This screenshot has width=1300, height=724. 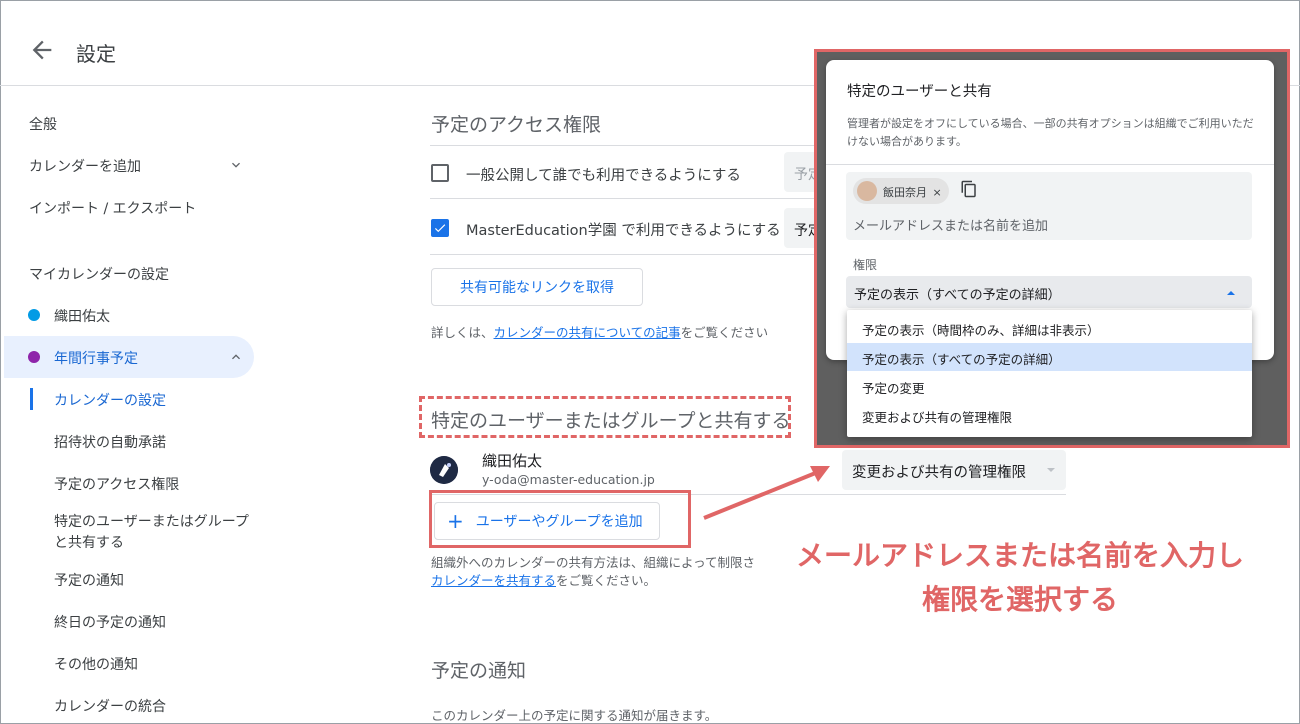 What do you see at coordinates (236, 165) in the screenshot?
I see `chevron-down-icon` at bounding box center [236, 165].